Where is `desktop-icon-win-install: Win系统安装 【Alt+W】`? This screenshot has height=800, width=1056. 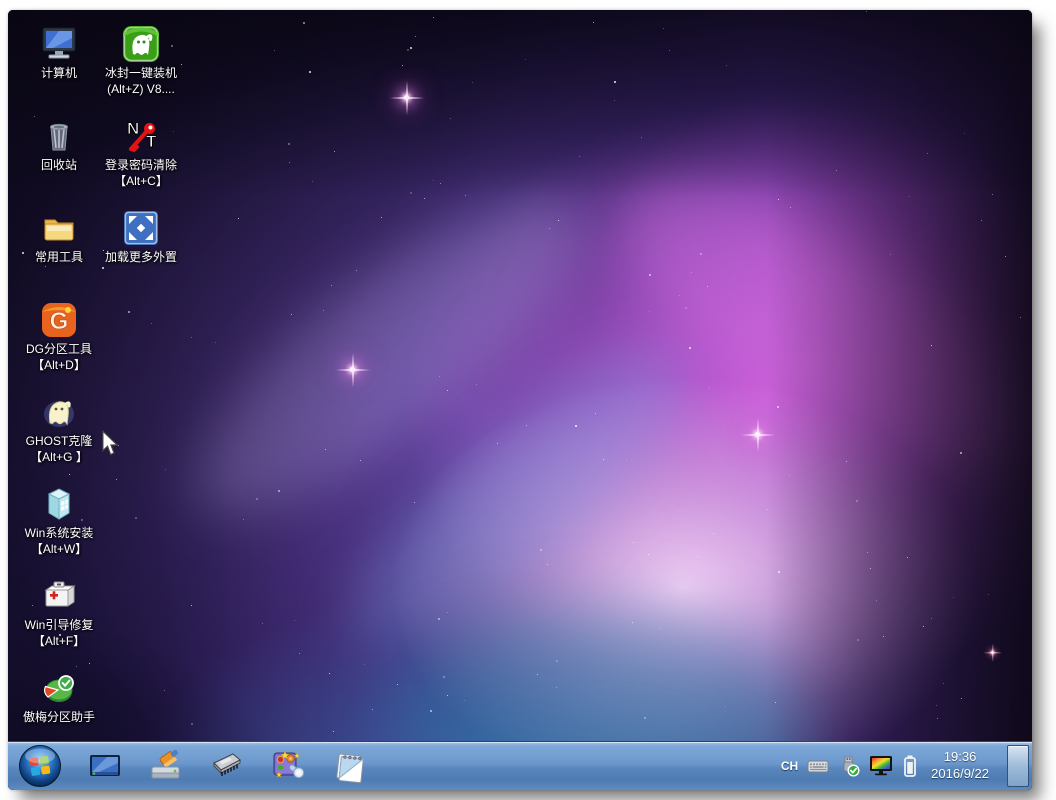 desktop-icon-win-install: Win系统安装 【Alt+W】 is located at coordinates (59, 522).